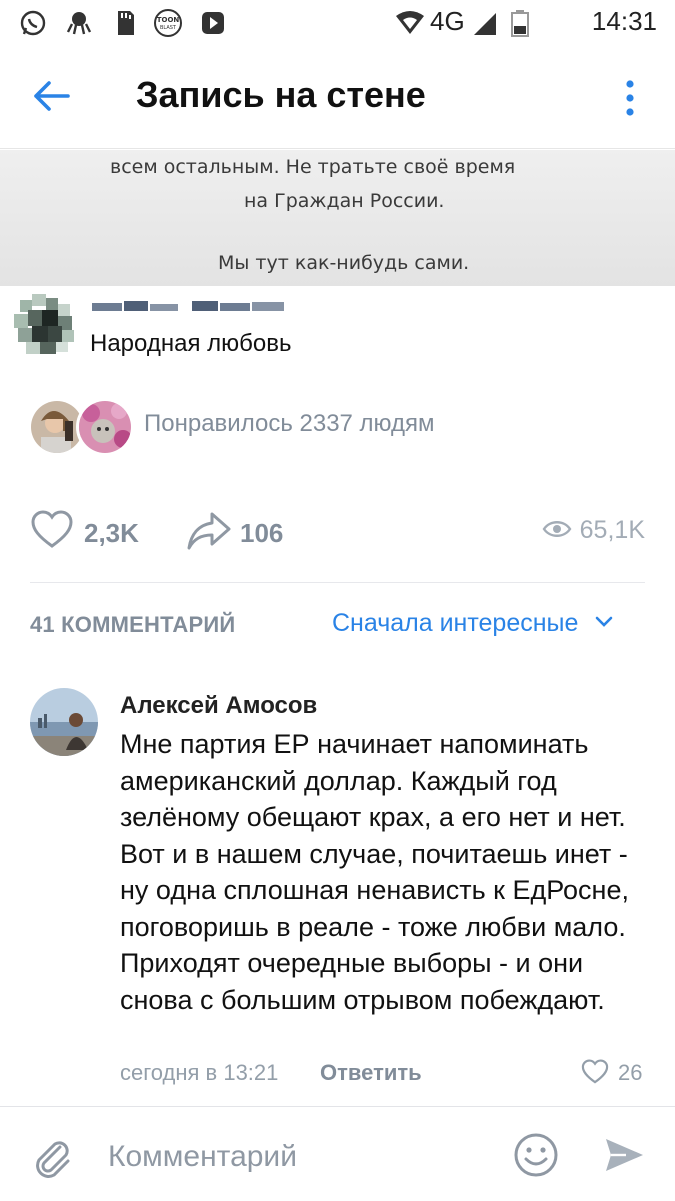 Image resolution: width=675 pixels, height=1201 pixels. I want to click on image-text-line: Мы тут как-нибудь сами., so click(344, 263).